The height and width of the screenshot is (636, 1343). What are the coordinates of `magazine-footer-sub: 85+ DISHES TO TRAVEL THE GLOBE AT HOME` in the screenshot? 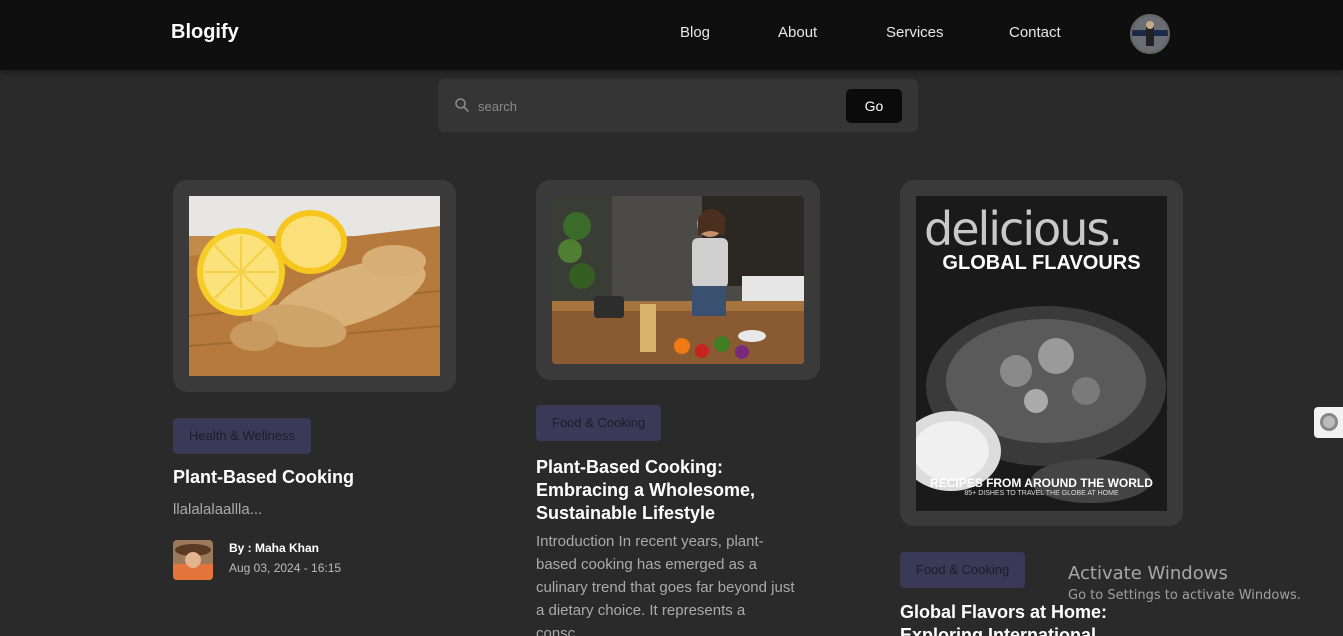 It's located at (1041, 493).